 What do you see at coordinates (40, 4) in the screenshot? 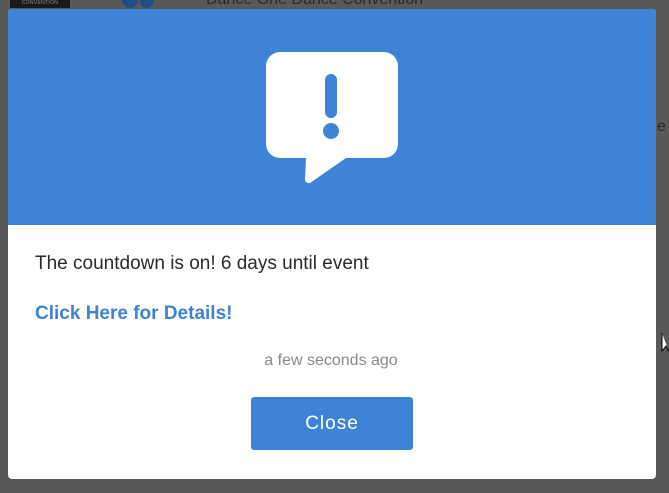
I see `site-logo: CONVENTION` at bounding box center [40, 4].